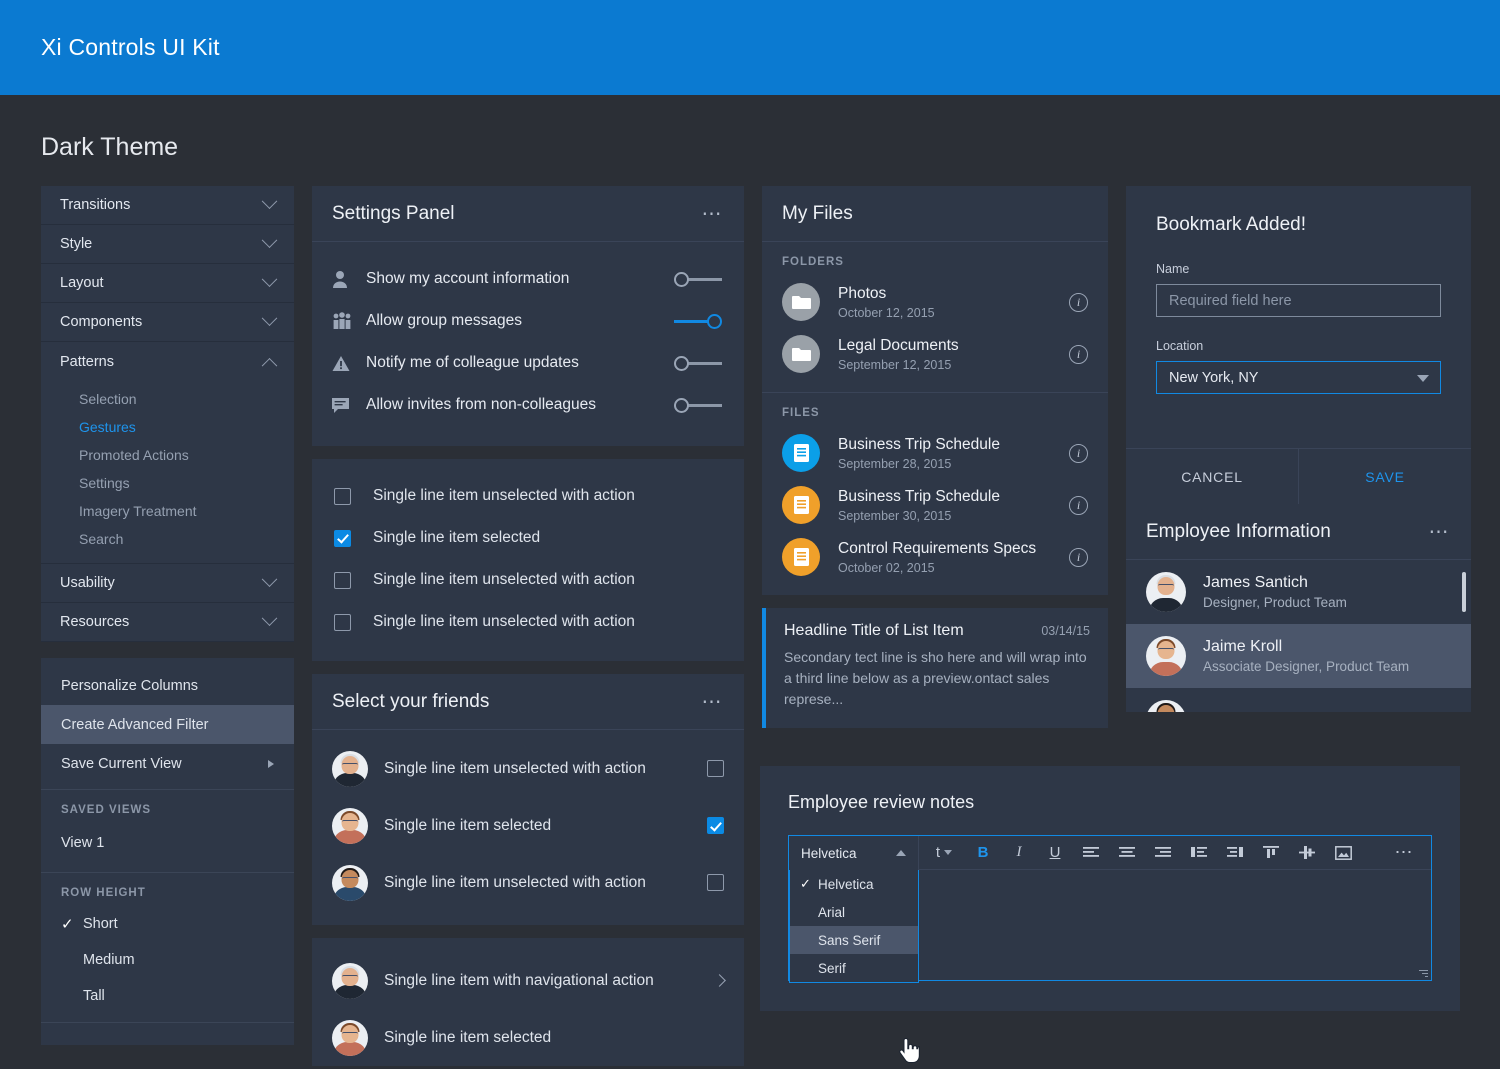 The image size is (1500, 1069). Describe the element at coordinates (167, 842) in the screenshot. I see `menu-item-view-1: View 1` at that location.